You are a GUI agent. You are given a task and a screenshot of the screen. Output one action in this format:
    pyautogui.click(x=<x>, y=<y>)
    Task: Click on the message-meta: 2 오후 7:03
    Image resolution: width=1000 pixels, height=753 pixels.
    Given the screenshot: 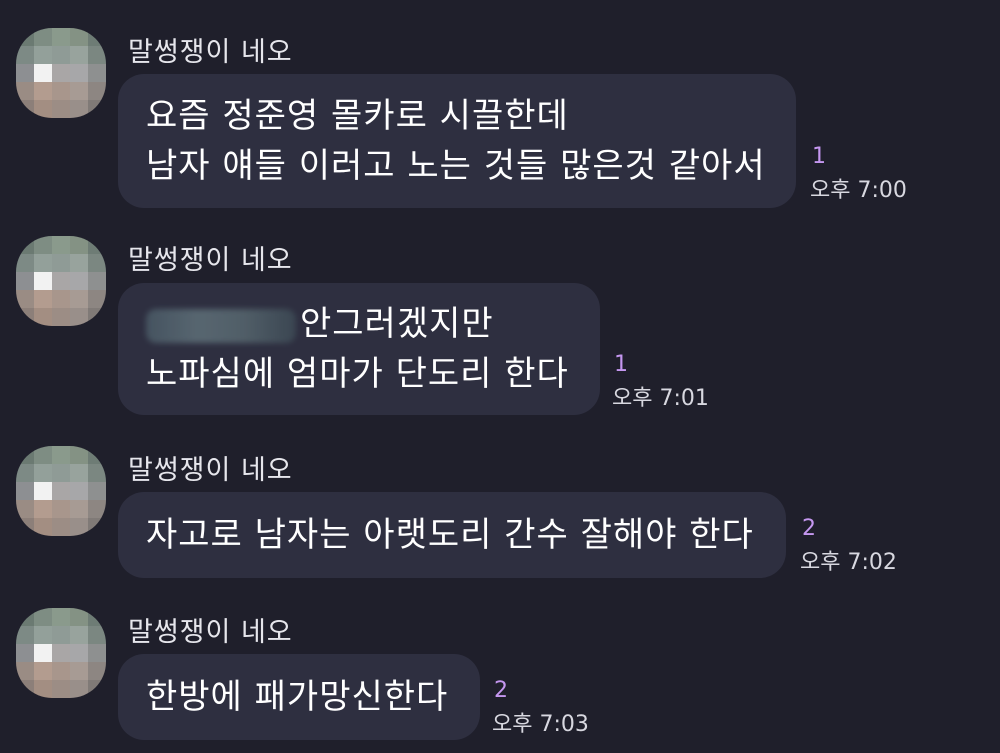 What is the action you would take?
    pyautogui.click(x=540, y=709)
    